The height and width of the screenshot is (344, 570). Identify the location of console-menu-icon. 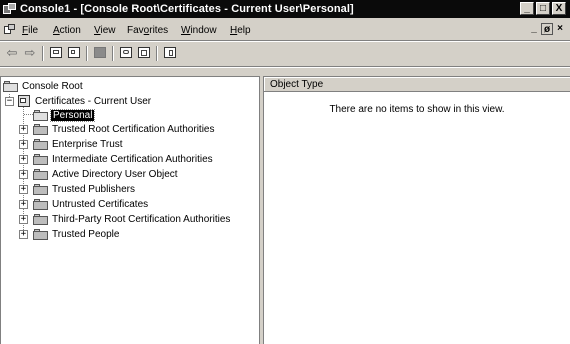
(10, 30).